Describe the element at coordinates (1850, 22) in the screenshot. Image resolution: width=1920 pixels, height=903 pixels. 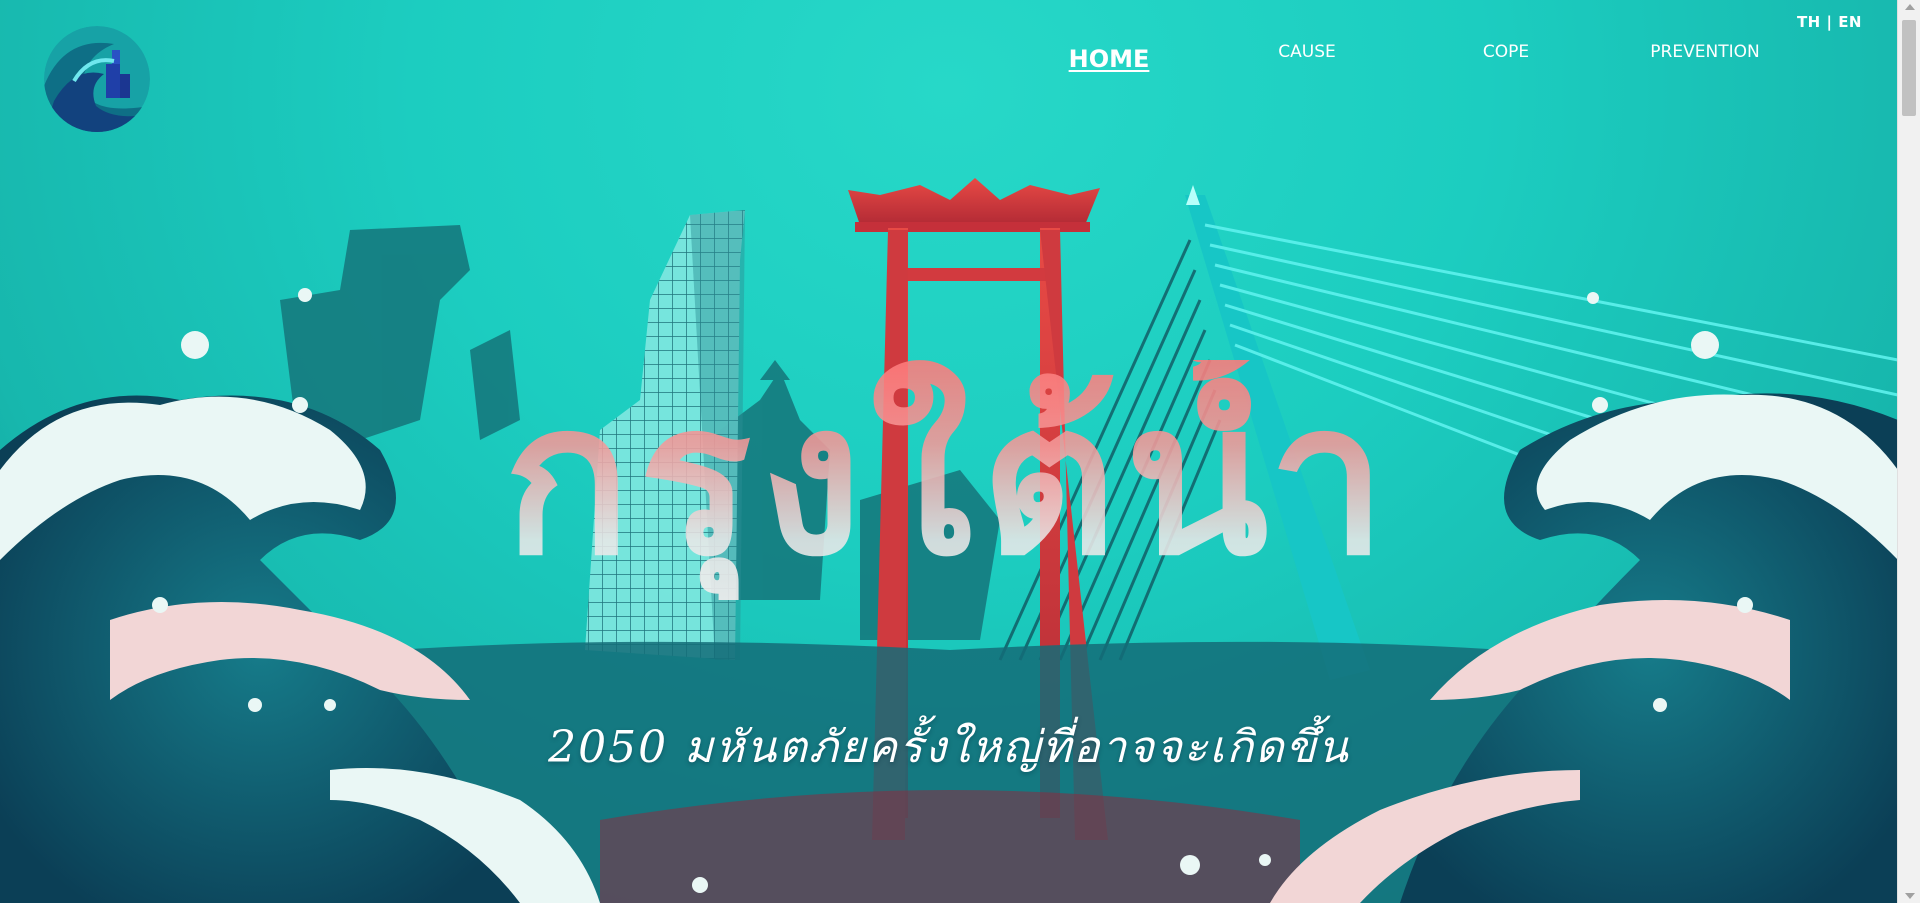
I see `lang-en: EN` at that location.